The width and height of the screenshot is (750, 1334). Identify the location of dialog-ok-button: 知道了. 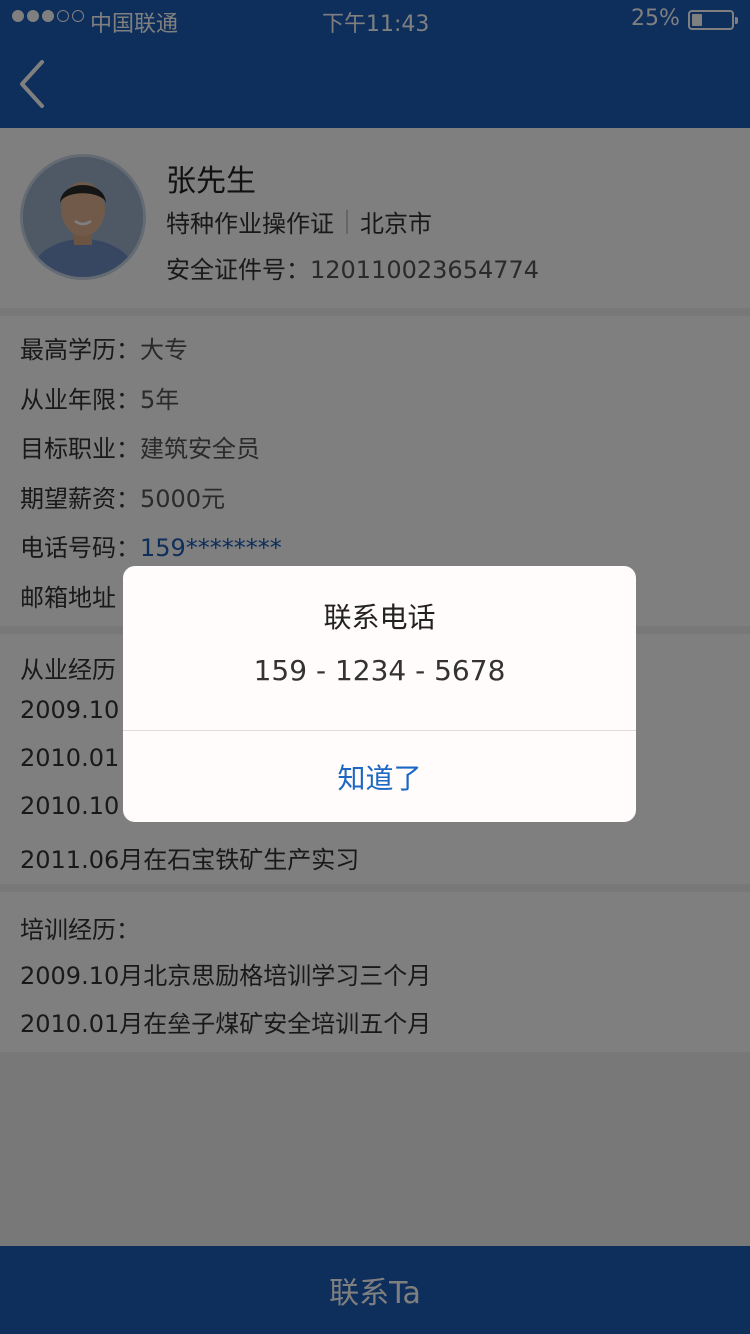
(379, 776).